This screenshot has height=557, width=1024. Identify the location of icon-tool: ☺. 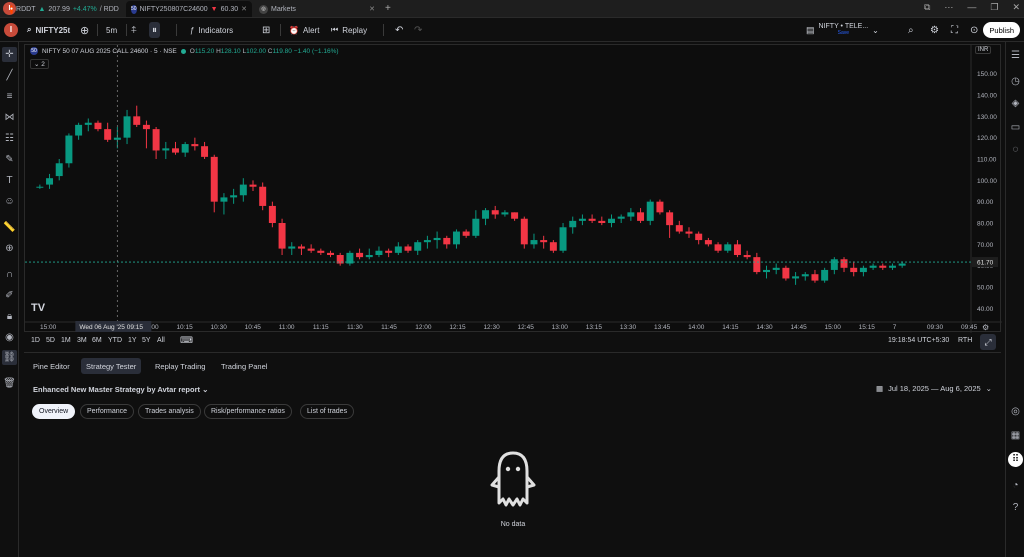
(9, 201).